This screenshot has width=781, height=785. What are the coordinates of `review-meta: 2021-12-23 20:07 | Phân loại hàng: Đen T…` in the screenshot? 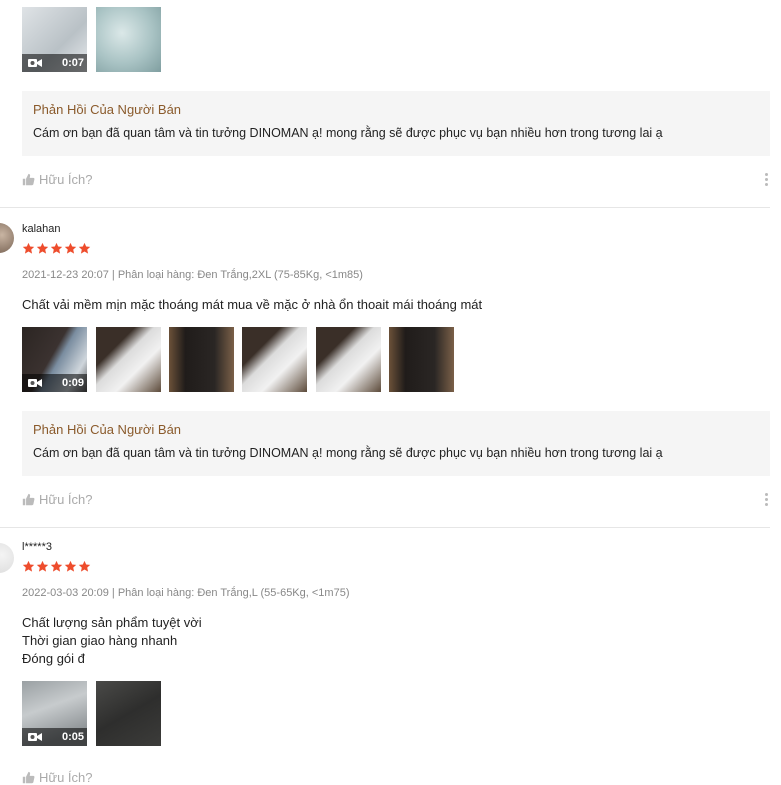 It's located at (192, 275).